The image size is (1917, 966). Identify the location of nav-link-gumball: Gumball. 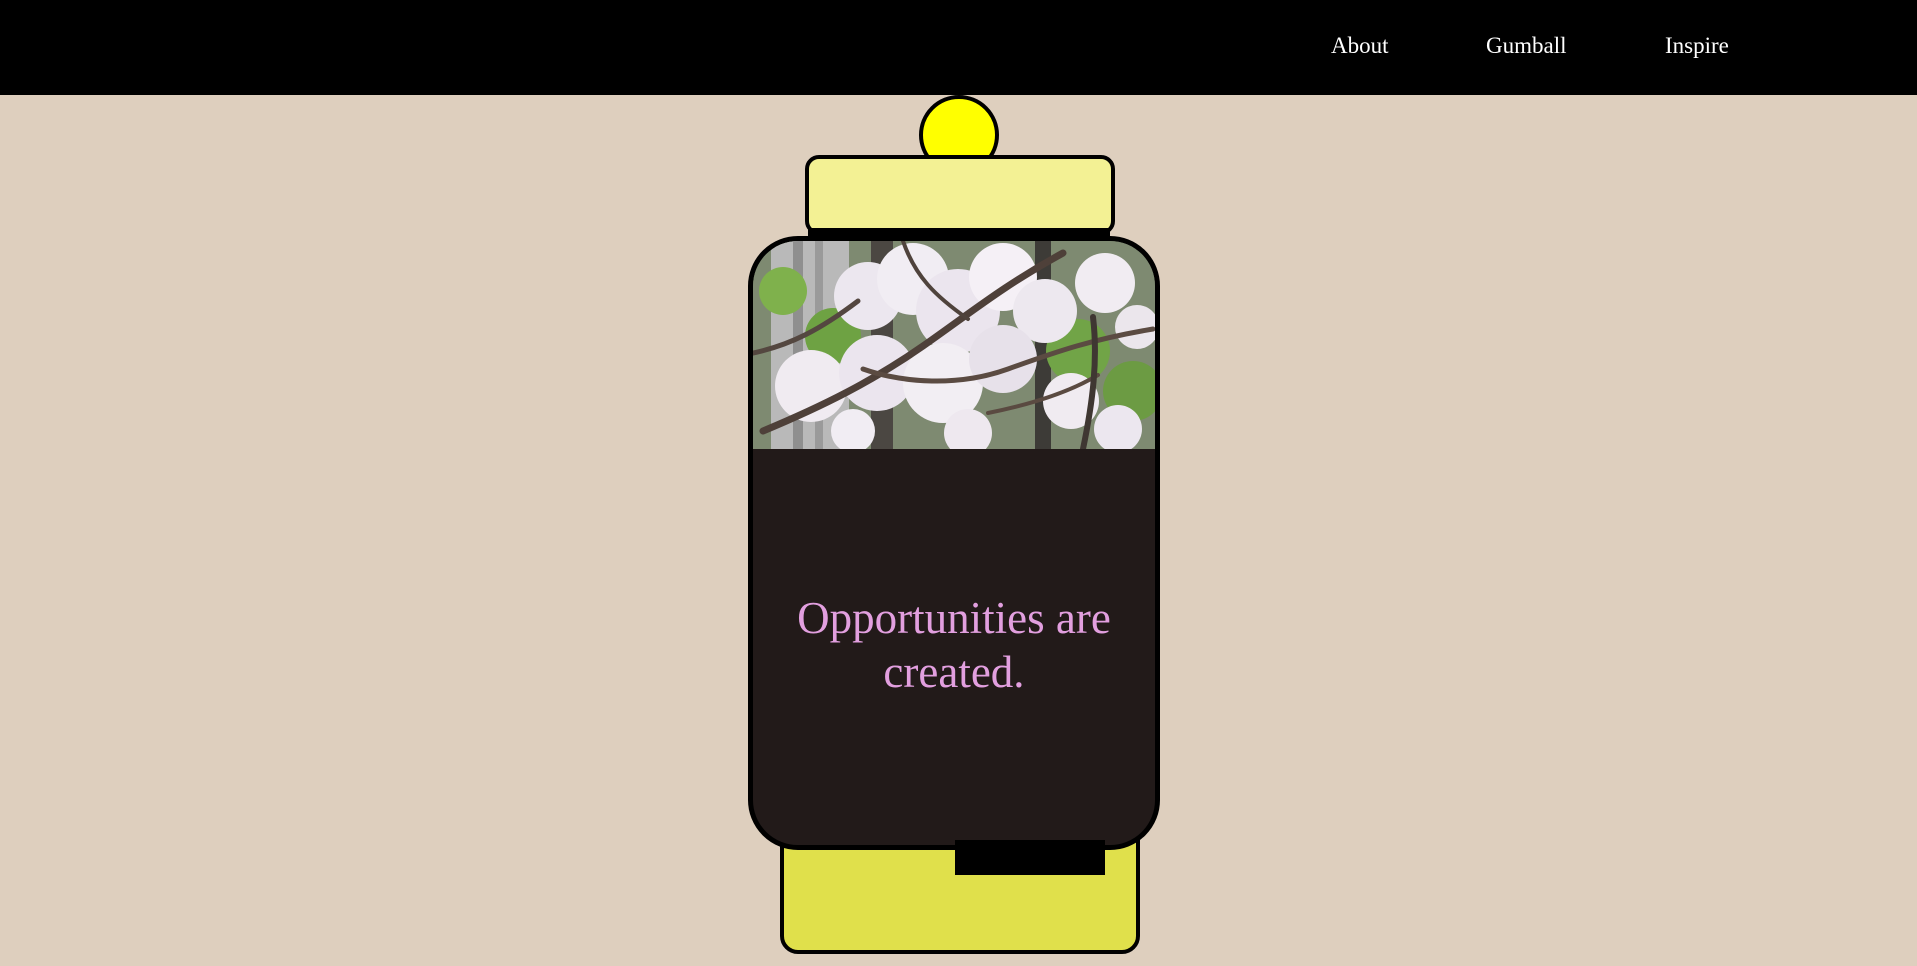
(1526, 46).